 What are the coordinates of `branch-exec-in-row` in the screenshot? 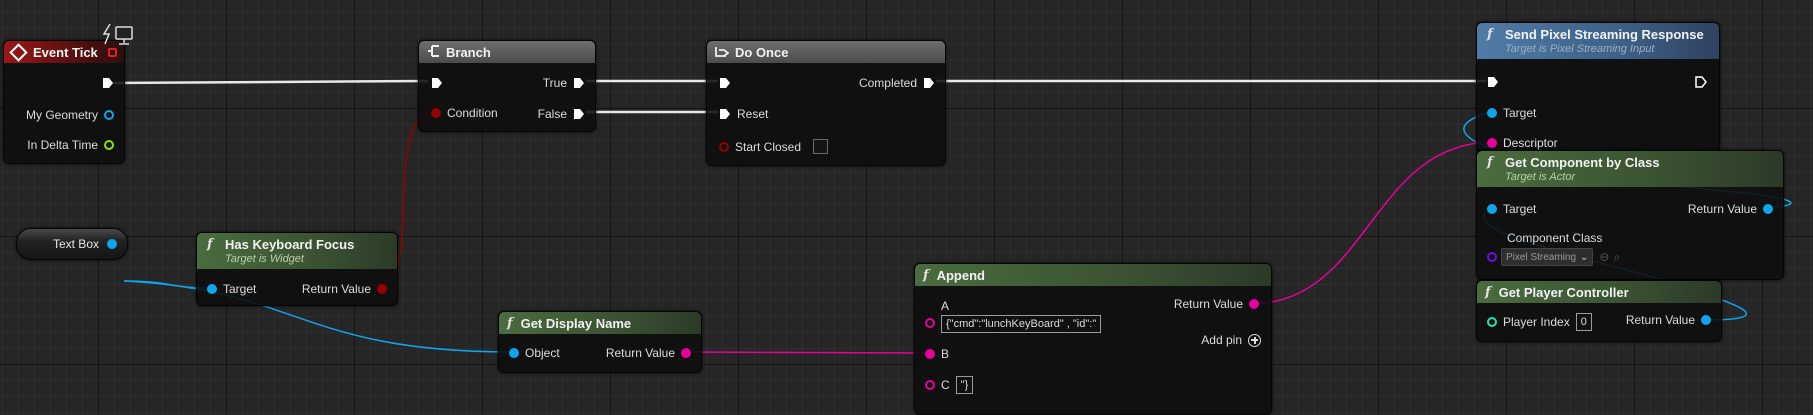 It's located at (437, 83).